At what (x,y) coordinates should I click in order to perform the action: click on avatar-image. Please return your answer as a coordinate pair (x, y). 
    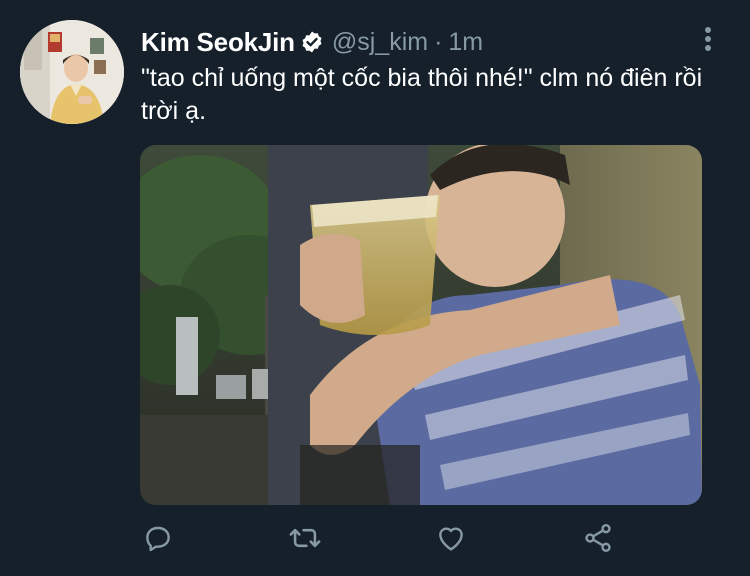
    Looking at the image, I should click on (72, 72).